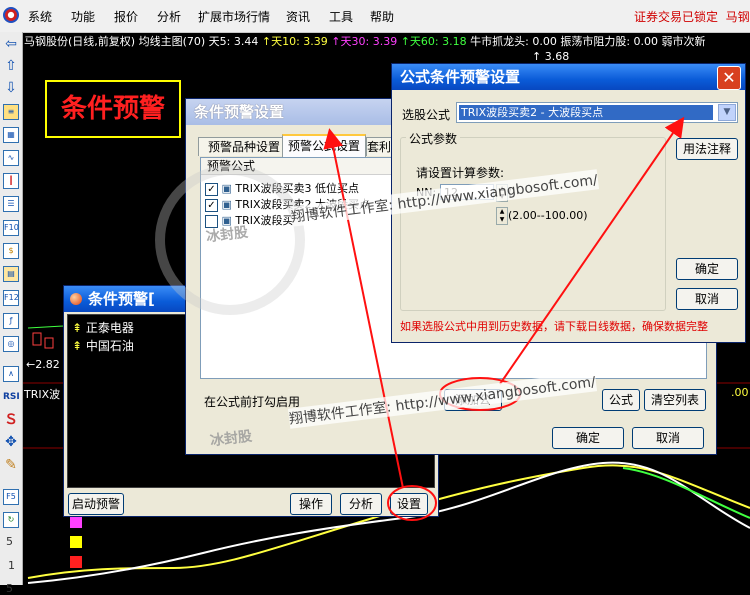 The height and width of the screenshot is (595, 750). I want to click on annotation-circle, so click(412, 503).